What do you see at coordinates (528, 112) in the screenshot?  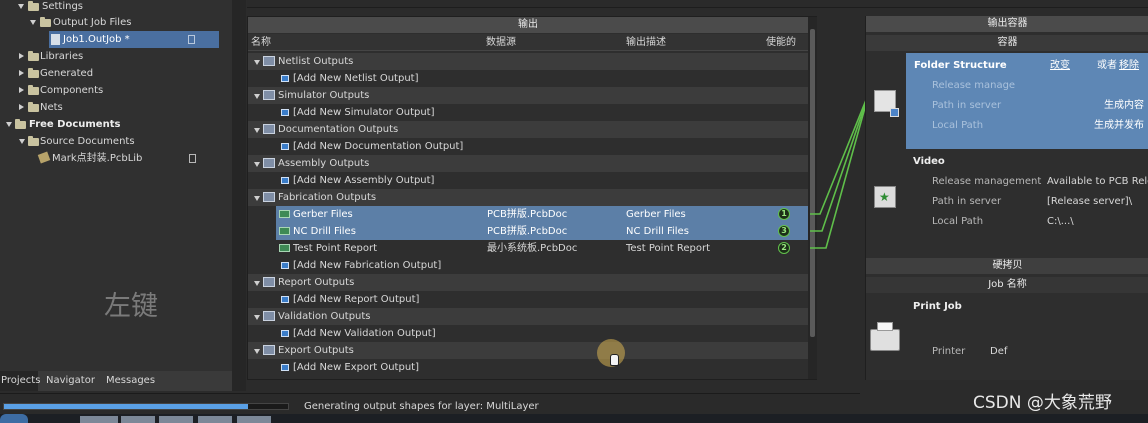 I see `add-output-row: [Add New Simulator Output]` at bounding box center [528, 112].